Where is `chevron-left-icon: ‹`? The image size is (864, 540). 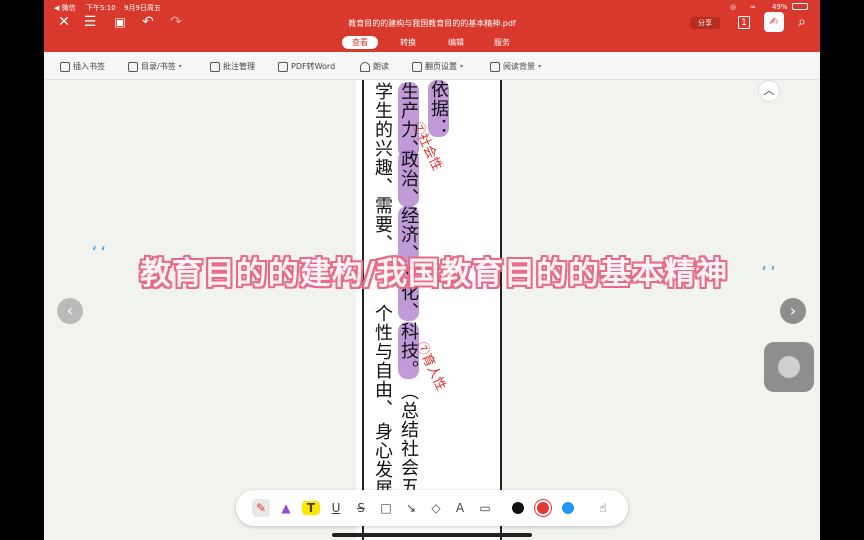
chevron-left-icon: ‹ is located at coordinates (70, 310).